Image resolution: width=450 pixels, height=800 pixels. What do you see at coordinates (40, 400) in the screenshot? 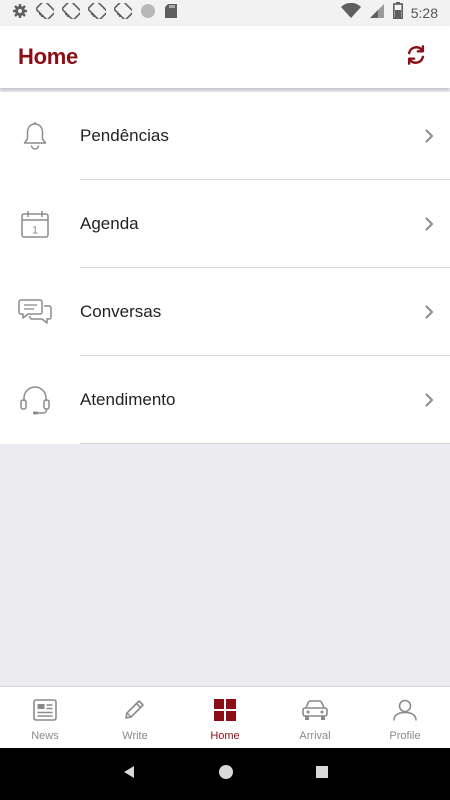
I see `headset-icon` at bounding box center [40, 400].